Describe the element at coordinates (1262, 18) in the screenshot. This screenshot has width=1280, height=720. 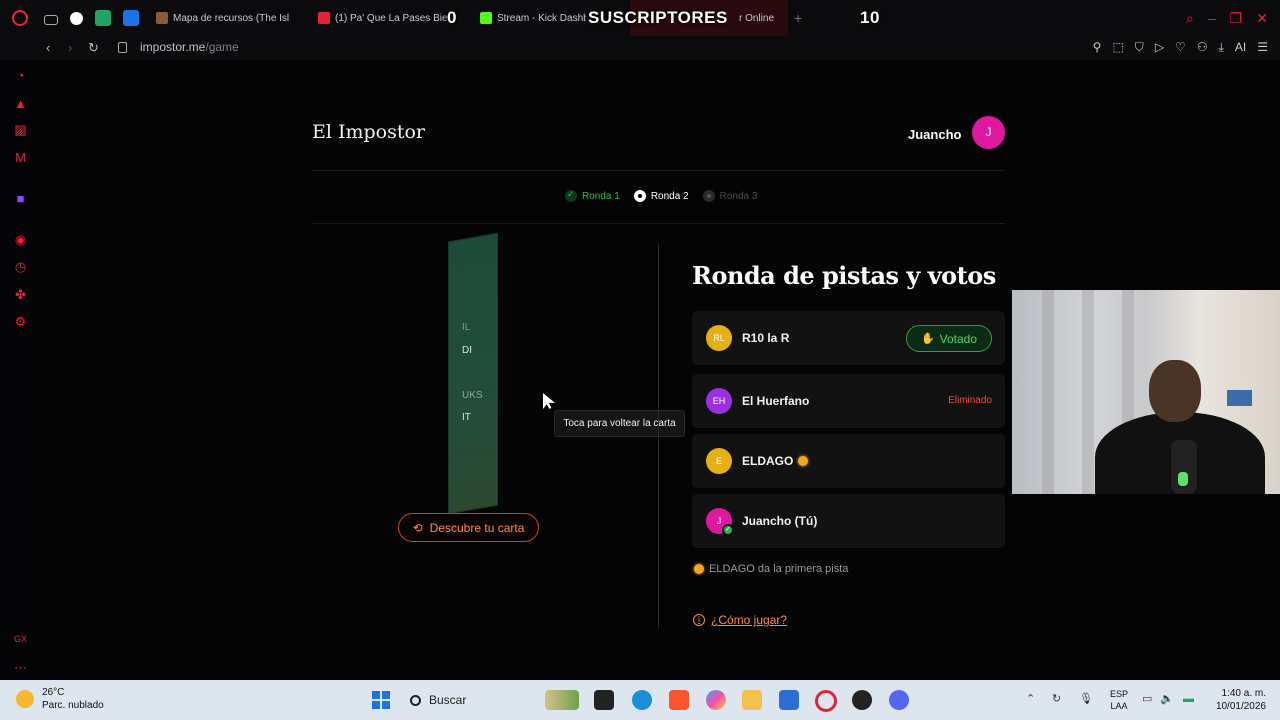
I see `close-icon: ✕` at that location.